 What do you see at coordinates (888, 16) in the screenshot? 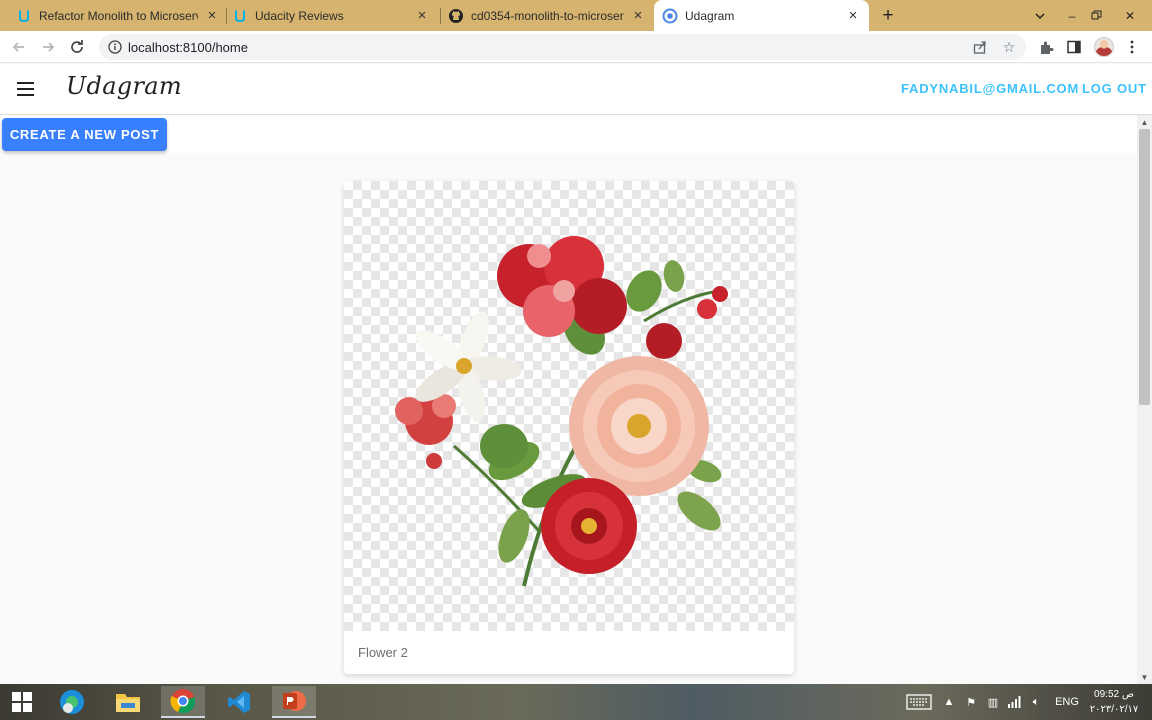
I see `new-tab-button: +` at bounding box center [888, 16].